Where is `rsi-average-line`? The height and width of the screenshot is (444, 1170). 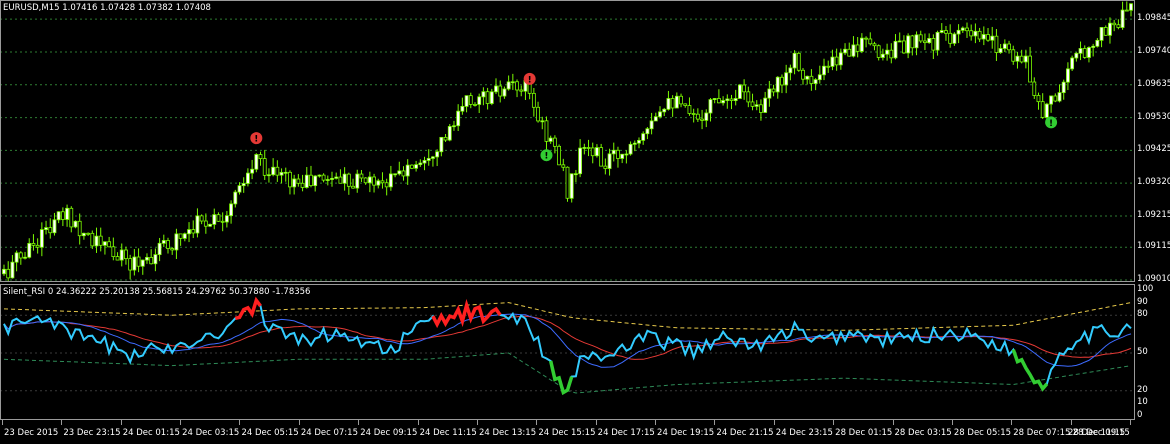 rsi-average-line is located at coordinates (567, 340).